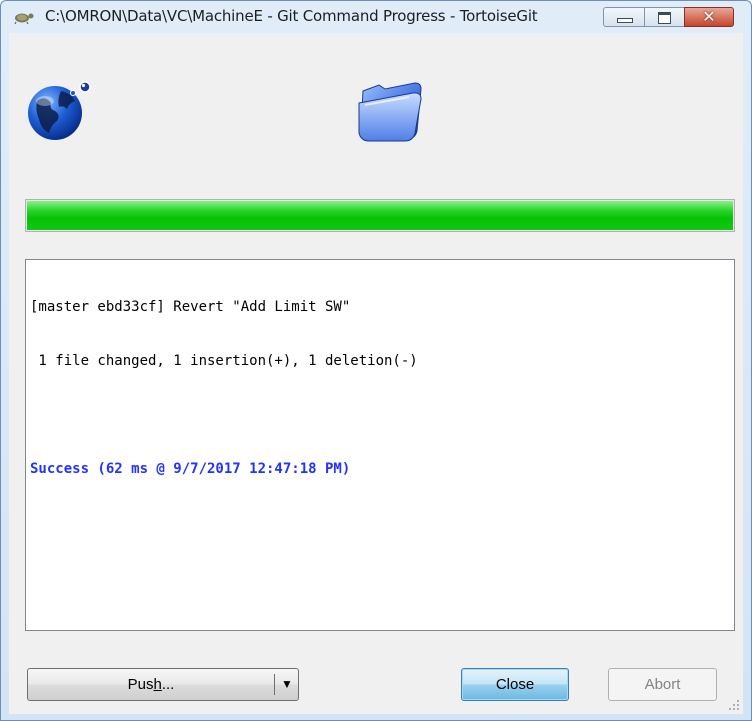 This screenshot has height=721, width=752. What do you see at coordinates (287, 684) in the screenshot?
I see `chevron-down-icon: ▼` at bounding box center [287, 684].